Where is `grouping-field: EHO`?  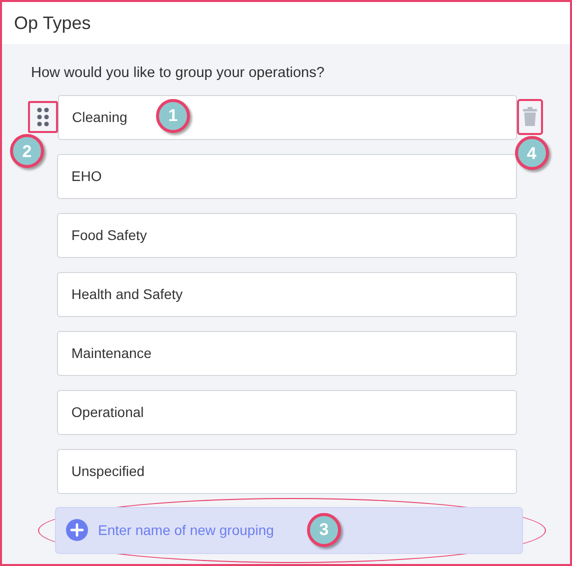 grouping-field: EHO is located at coordinates (287, 176).